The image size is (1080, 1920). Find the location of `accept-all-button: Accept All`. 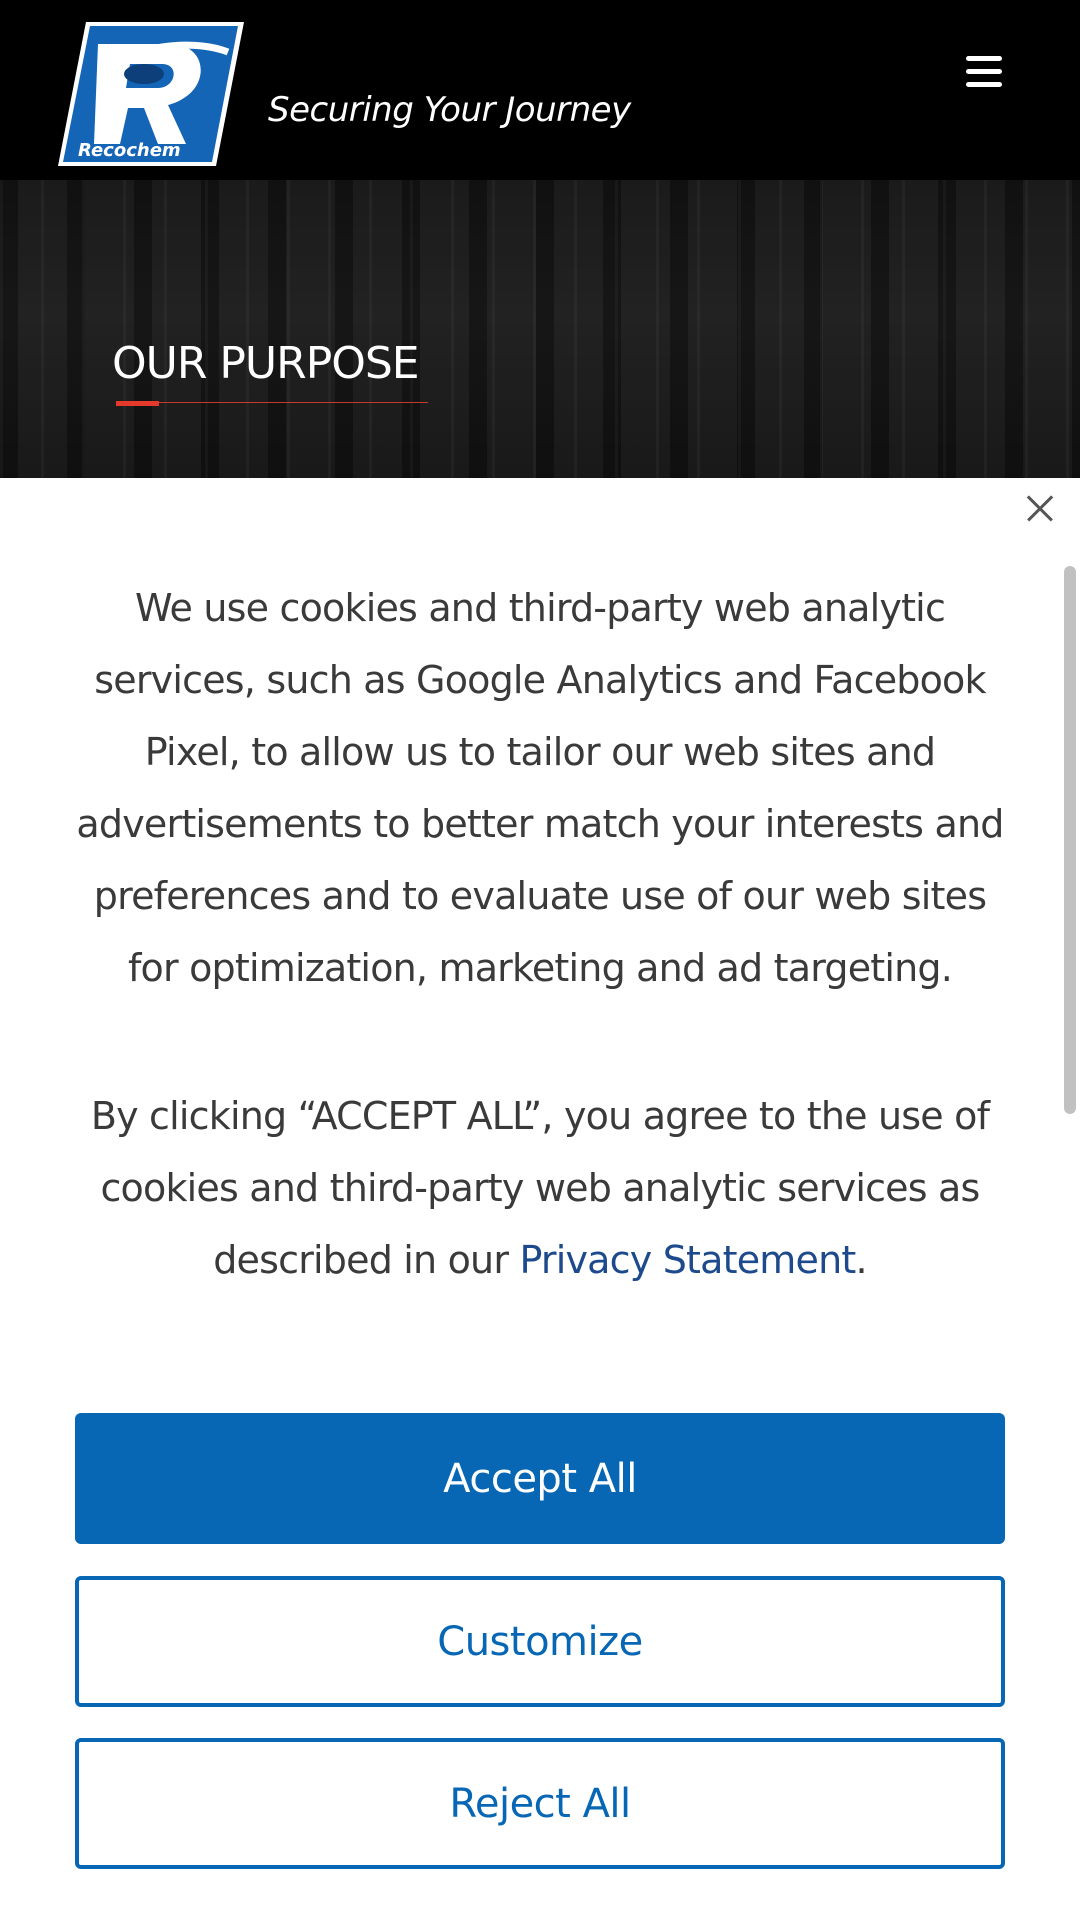

accept-all-button: Accept All is located at coordinates (540, 1478).